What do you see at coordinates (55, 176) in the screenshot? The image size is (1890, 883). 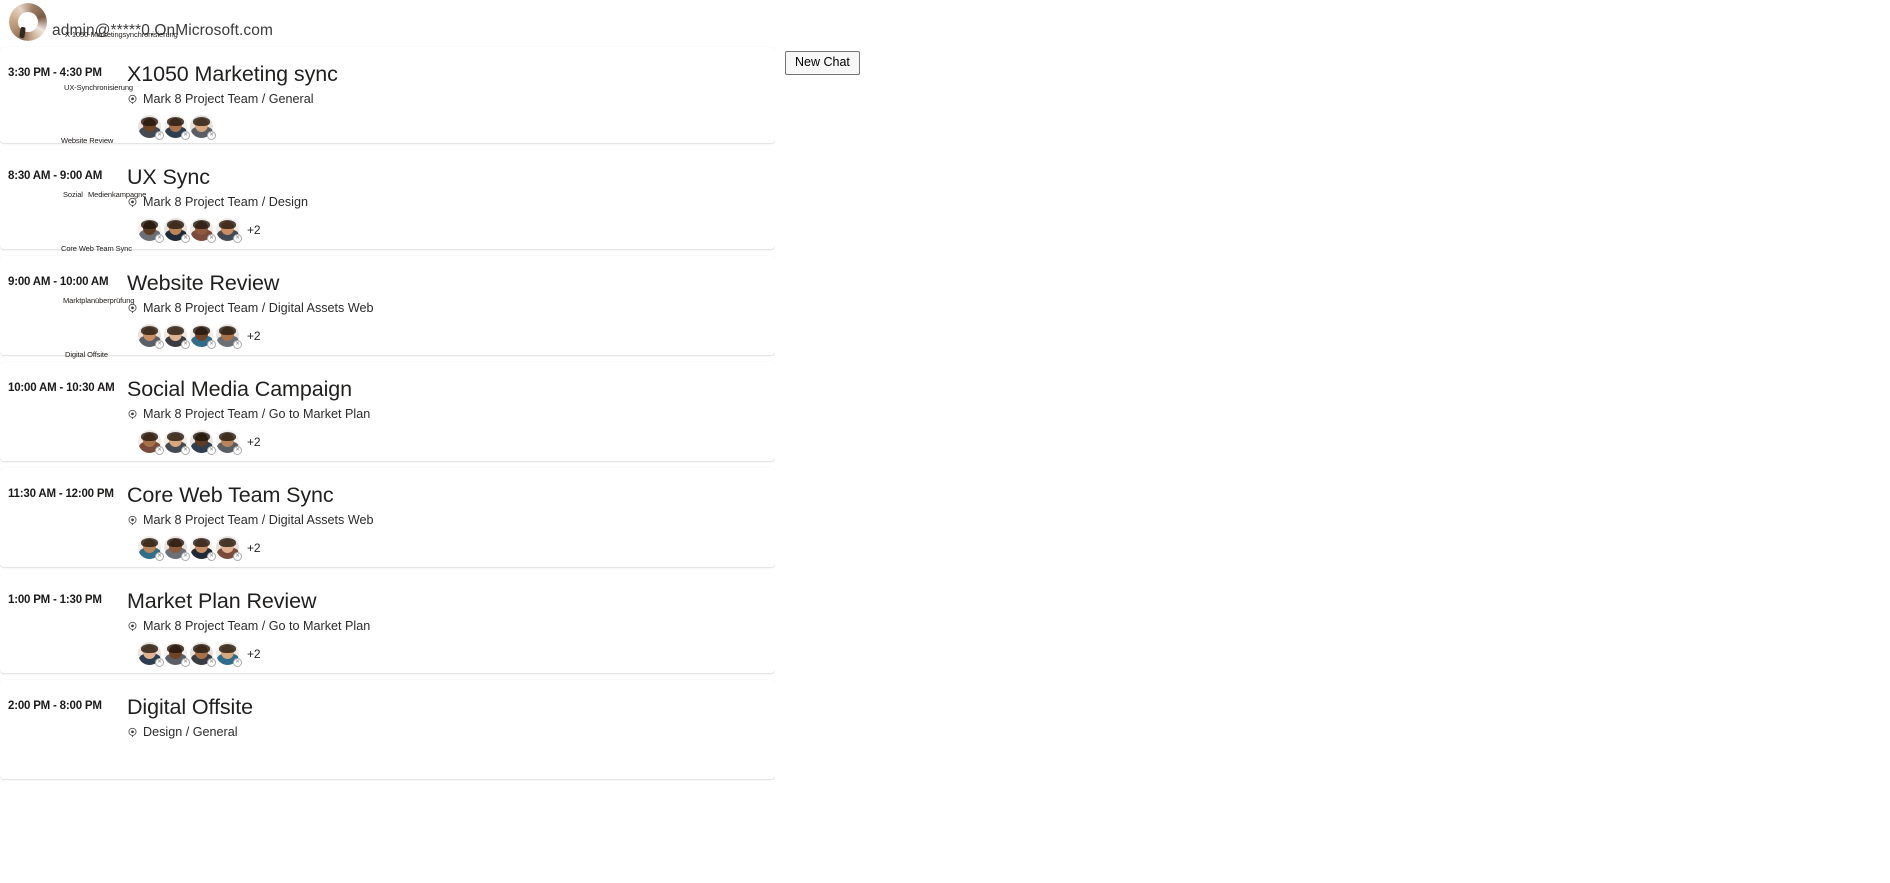 I see `event-time: 8:30 AM - 9:00 AM` at bounding box center [55, 176].